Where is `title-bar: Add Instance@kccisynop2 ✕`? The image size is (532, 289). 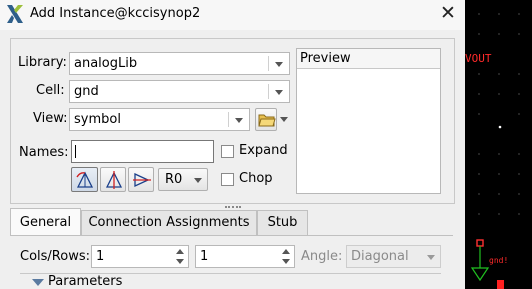 title-bar: Add Instance@kccisynop2 ✕ is located at coordinates (232, 15).